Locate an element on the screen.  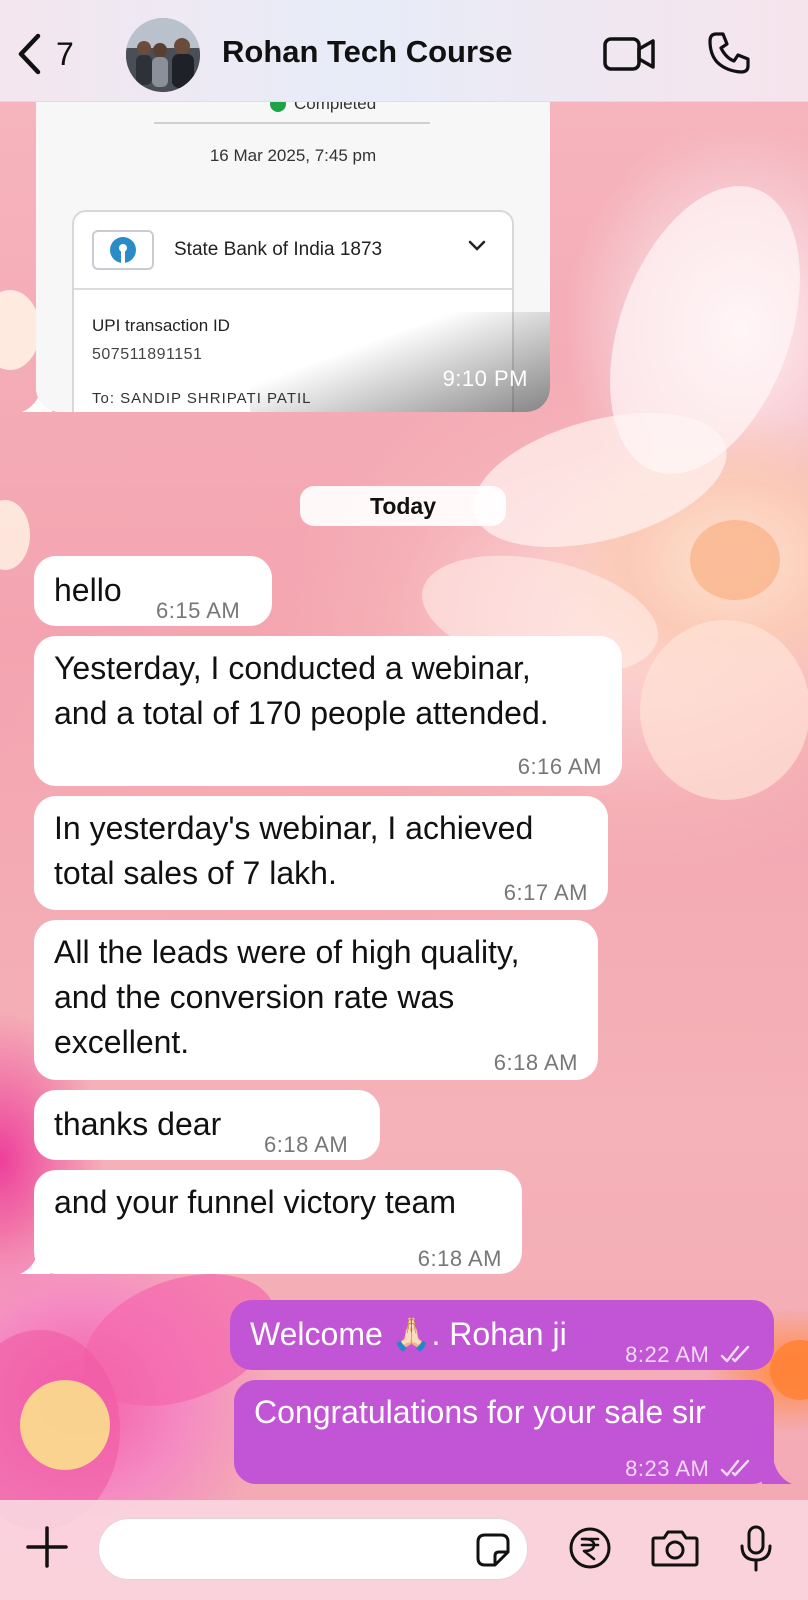
upi-label: UPI transaction ID is located at coordinates (161, 325).